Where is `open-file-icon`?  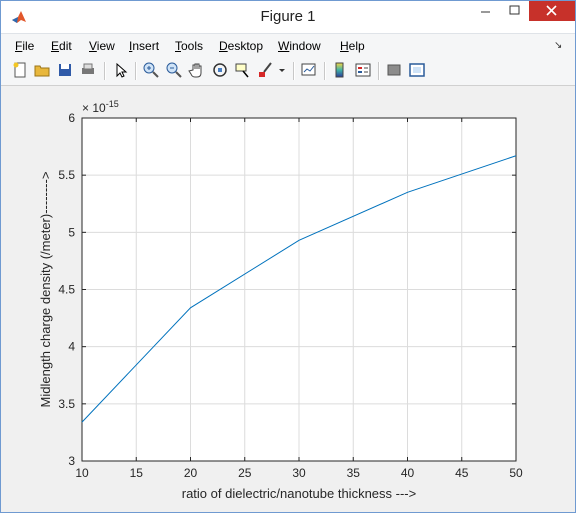 open-file-icon is located at coordinates (42, 70).